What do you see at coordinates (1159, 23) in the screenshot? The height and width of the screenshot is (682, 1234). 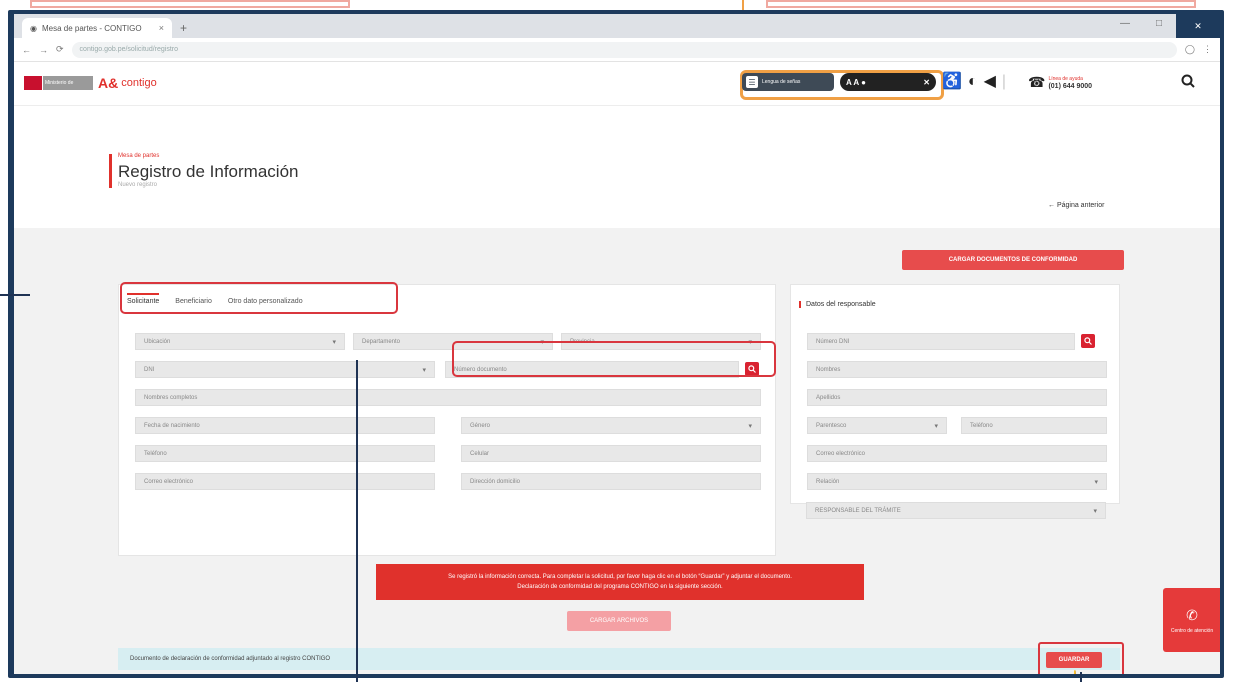 I see `maximize-button: □` at bounding box center [1159, 23].